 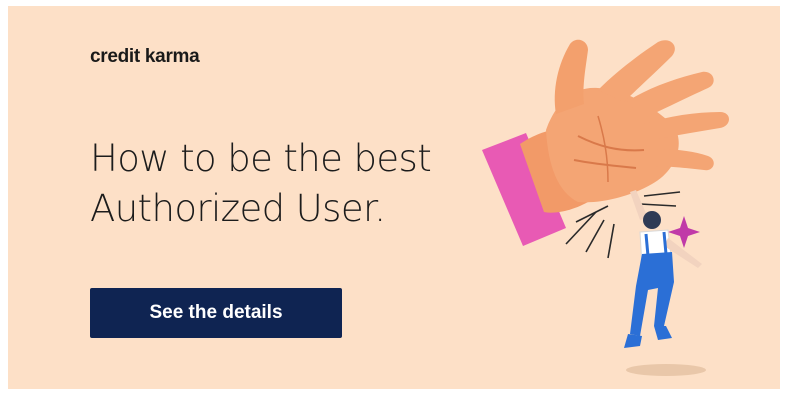 What do you see at coordinates (216, 313) in the screenshot?
I see `see-details-button: See the details` at bounding box center [216, 313].